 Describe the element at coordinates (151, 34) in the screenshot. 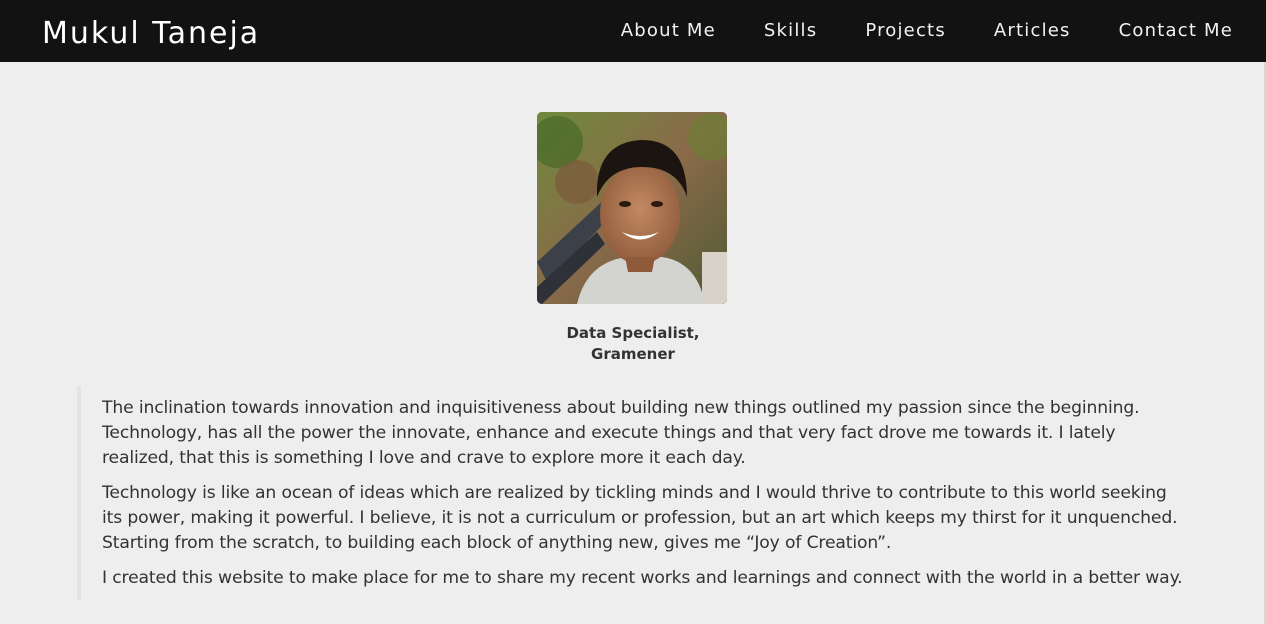

I see `site-brand: Mukul Taneja` at that location.